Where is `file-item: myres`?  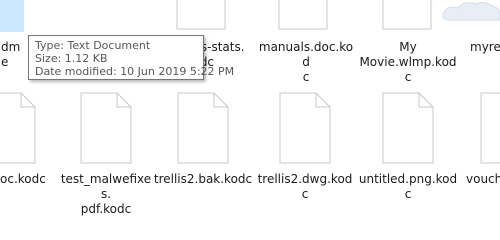 file-item: myres is located at coordinates (485, 47).